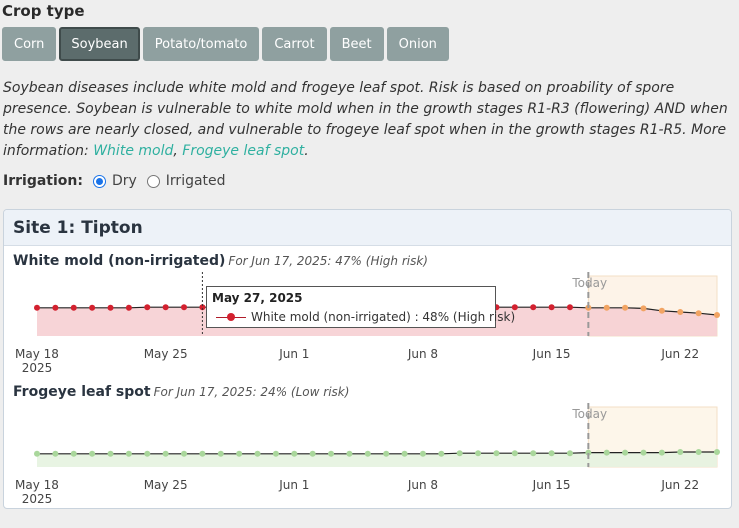 The width and height of the screenshot is (739, 528). I want to click on option-irrigated: Irrigated, so click(186, 181).